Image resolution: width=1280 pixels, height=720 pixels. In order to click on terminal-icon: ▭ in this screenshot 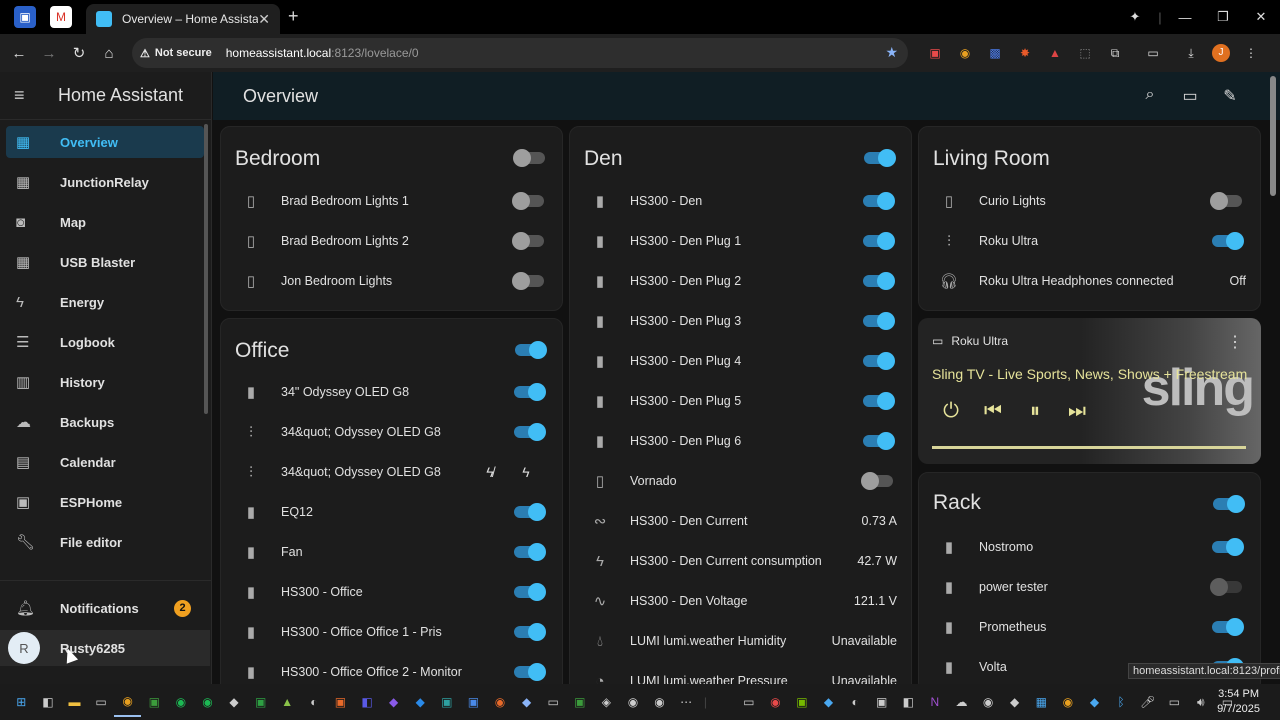, I will do `click(101, 702)`.